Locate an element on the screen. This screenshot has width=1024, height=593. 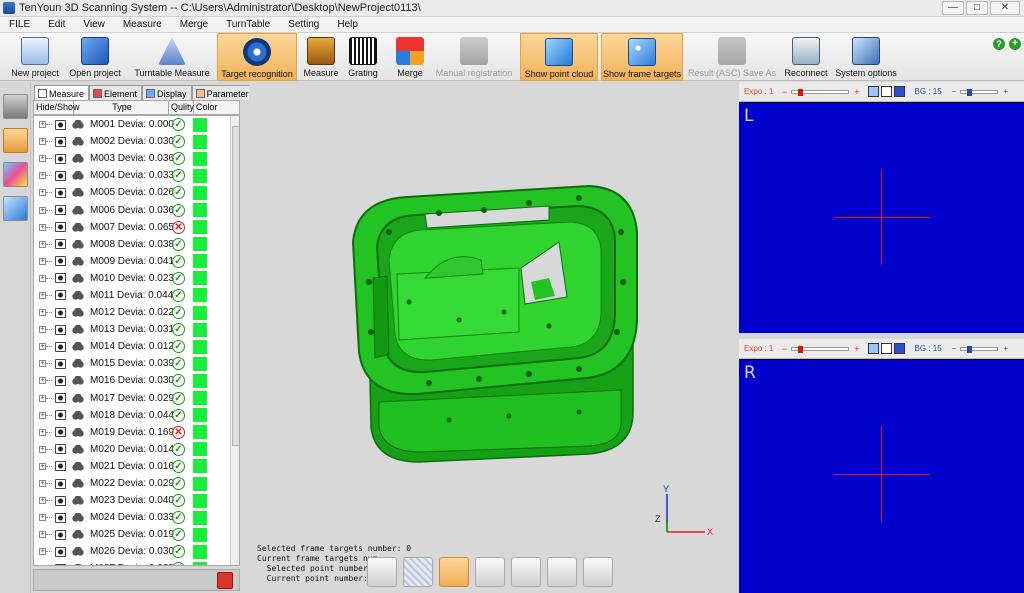
bg-increase-button: + is located at coordinates (1005, 91).